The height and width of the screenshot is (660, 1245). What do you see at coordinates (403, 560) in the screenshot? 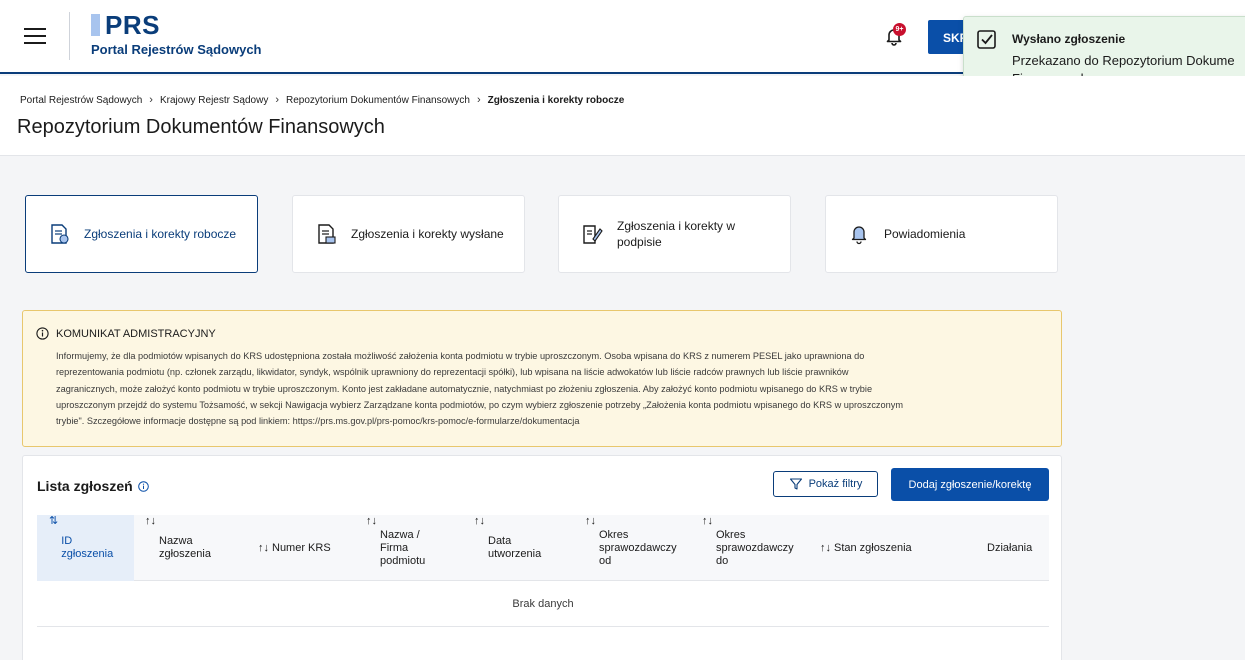
I see `column-header-line: podmiotu` at bounding box center [403, 560].